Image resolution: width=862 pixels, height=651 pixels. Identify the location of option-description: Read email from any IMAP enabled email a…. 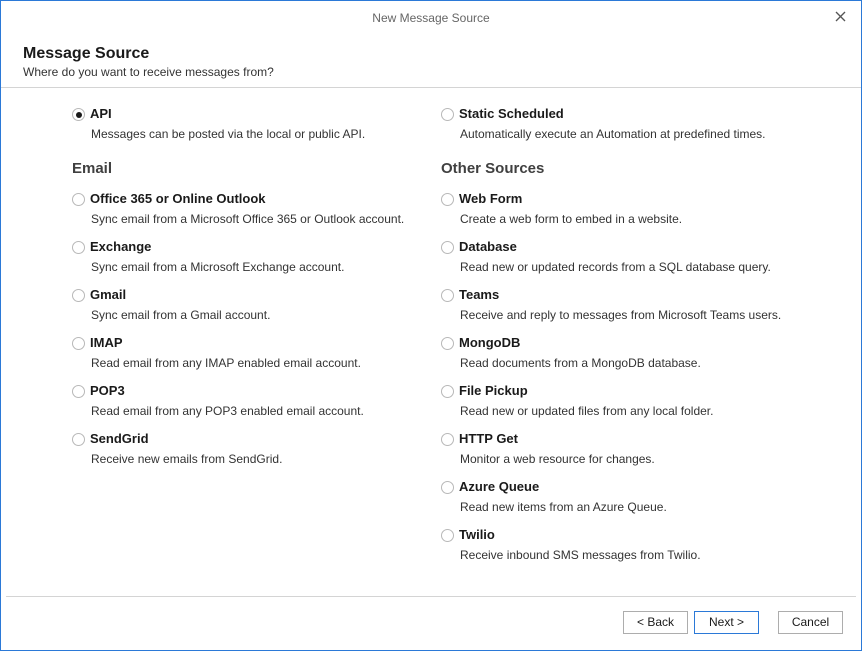
(226, 363).